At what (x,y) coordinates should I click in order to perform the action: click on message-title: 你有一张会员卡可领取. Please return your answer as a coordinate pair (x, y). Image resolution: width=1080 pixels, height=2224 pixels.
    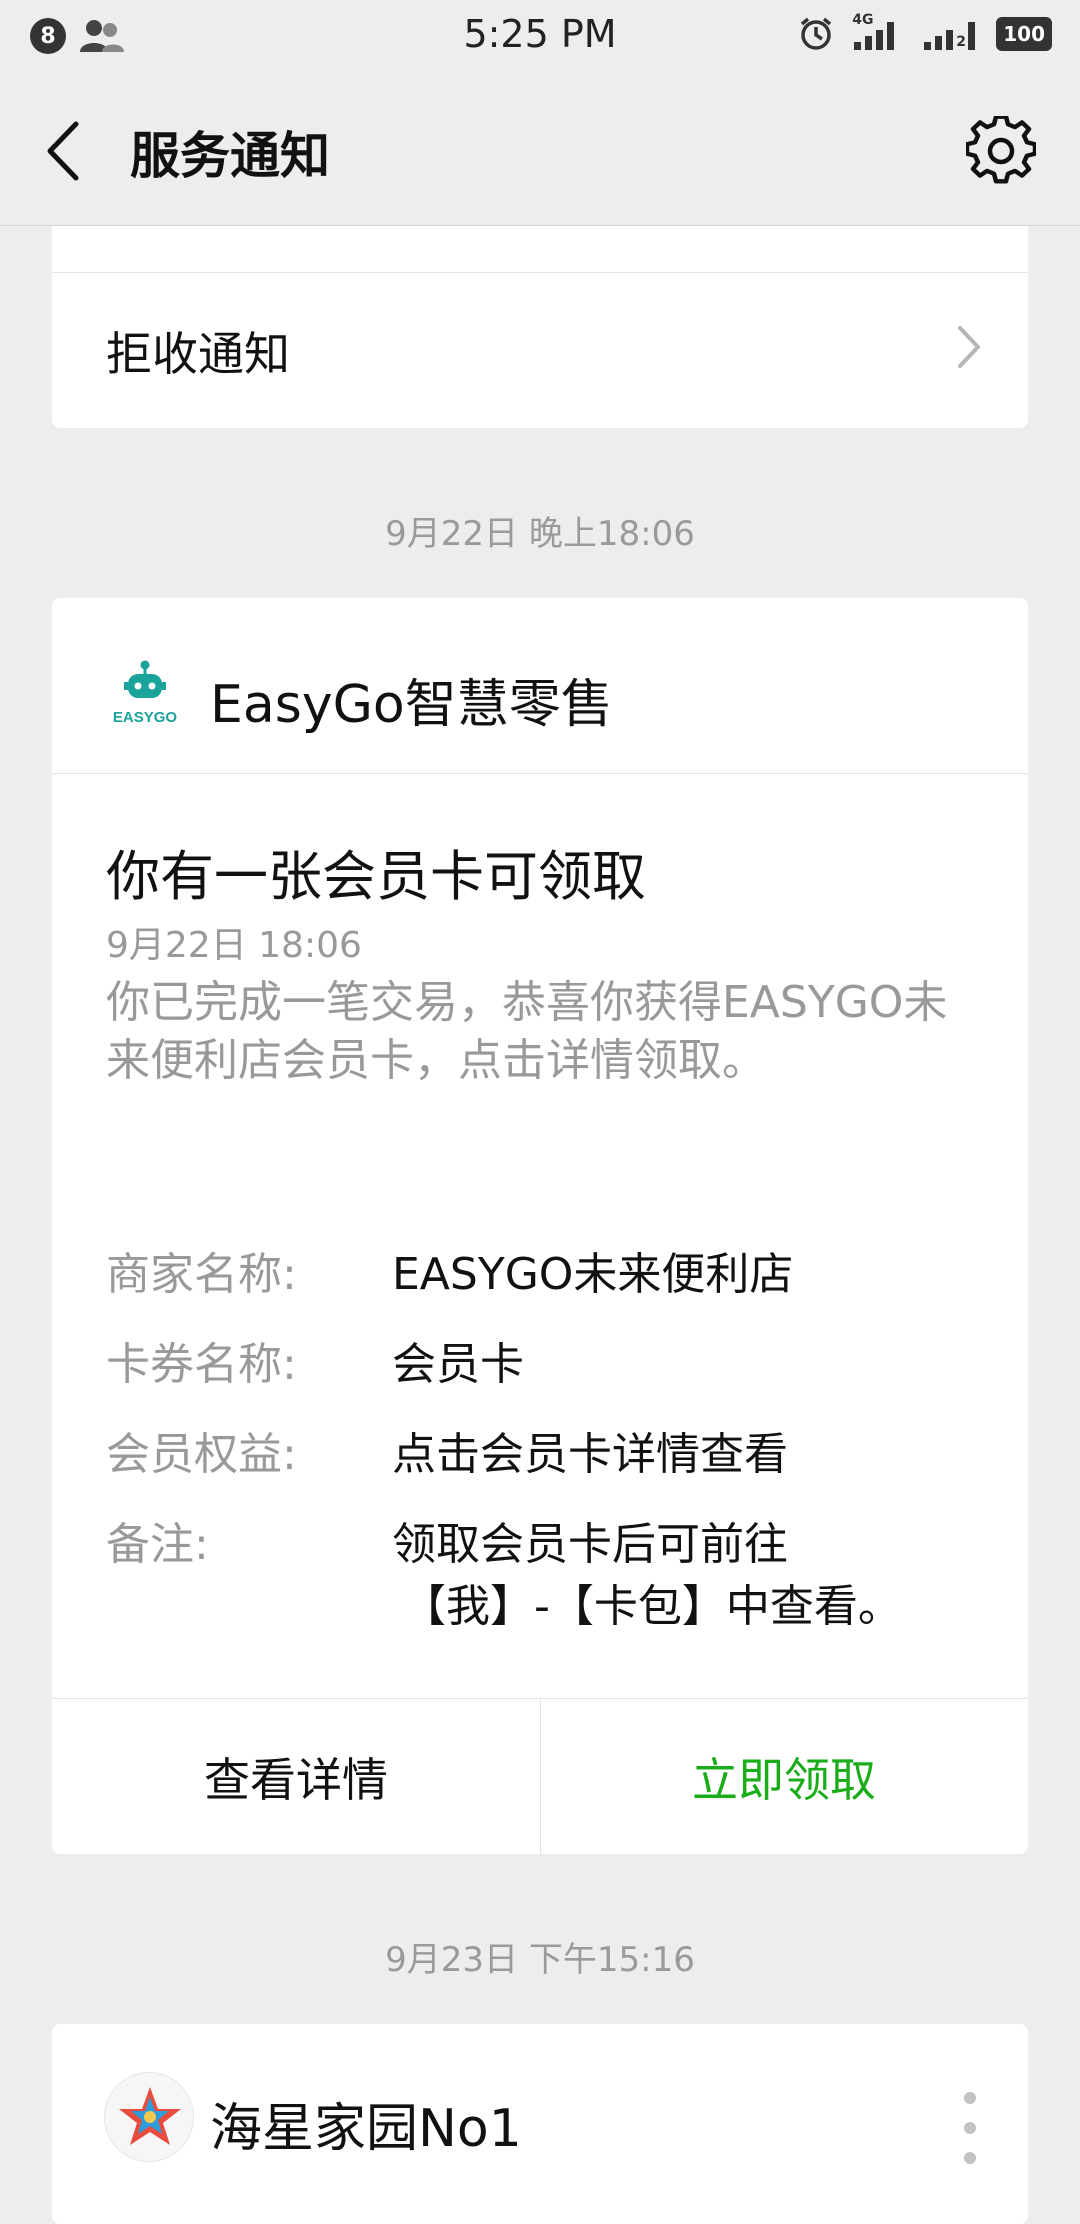
    Looking at the image, I should click on (376, 876).